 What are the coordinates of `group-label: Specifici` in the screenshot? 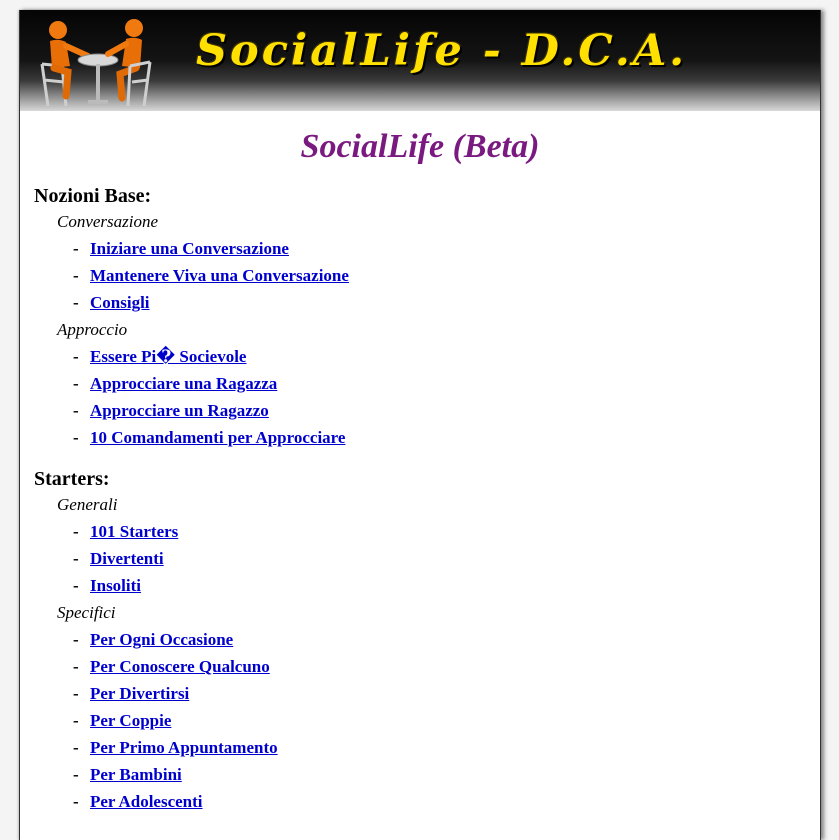 It's located at (86, 612).